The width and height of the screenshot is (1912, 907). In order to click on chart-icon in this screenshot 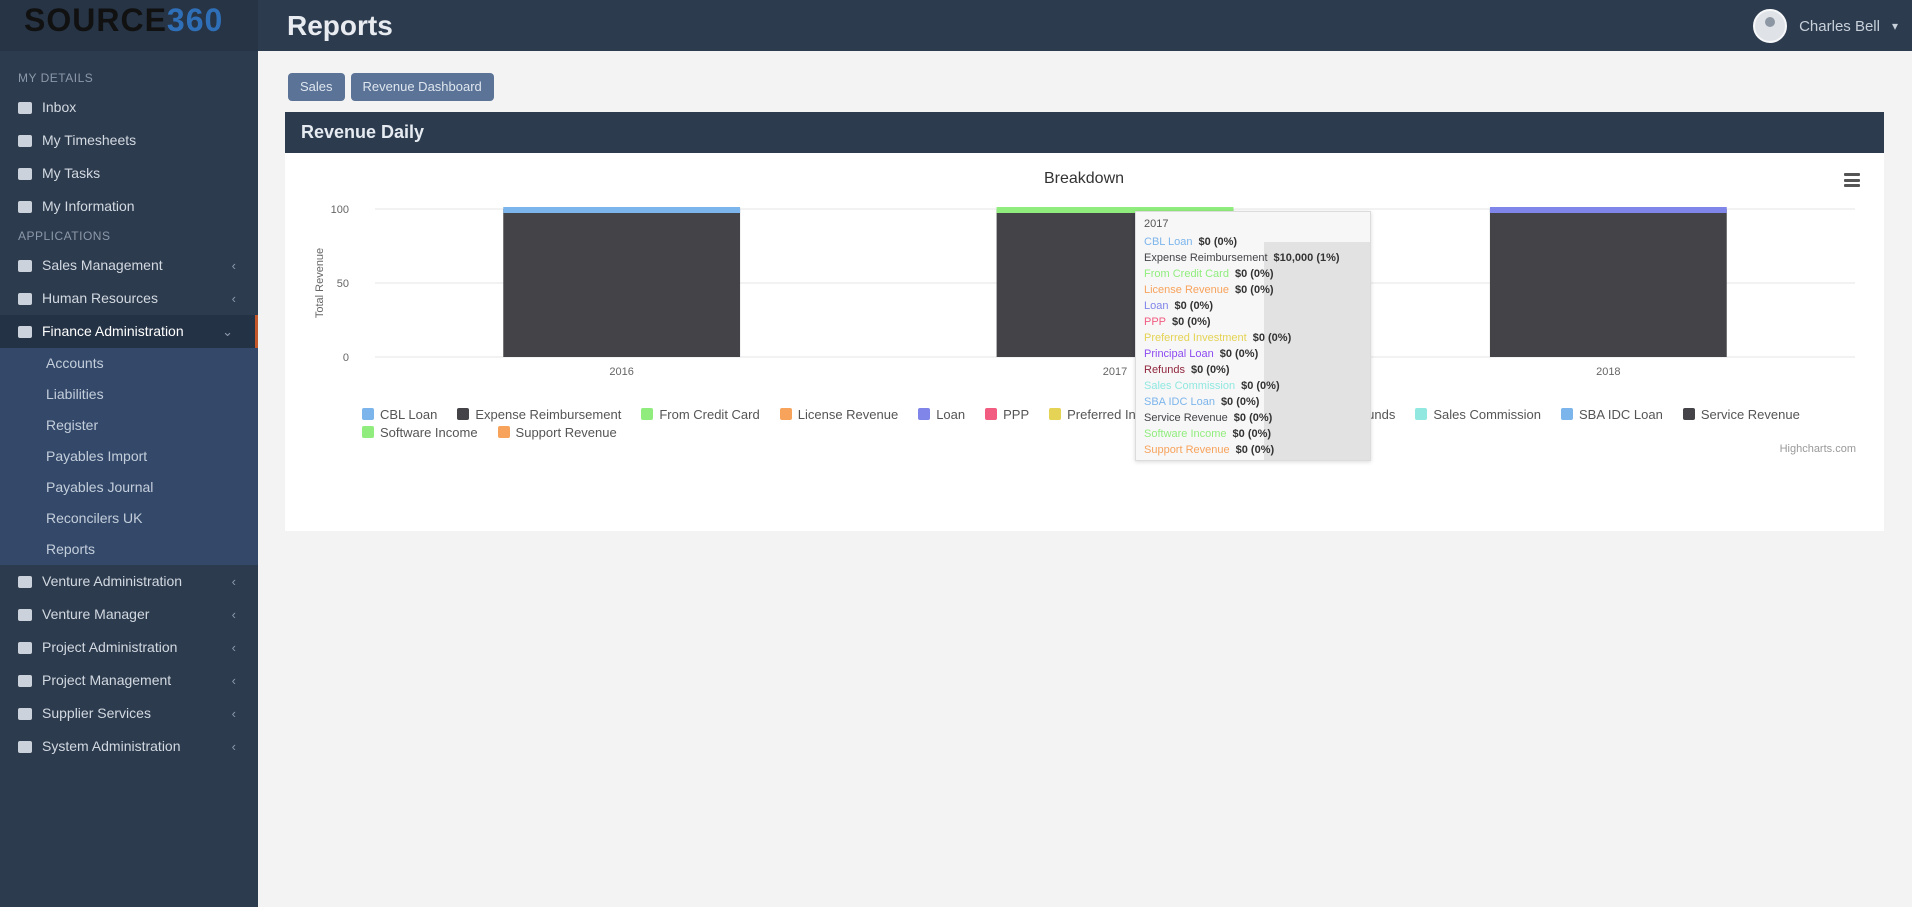, I will do `click(25, 265)`.